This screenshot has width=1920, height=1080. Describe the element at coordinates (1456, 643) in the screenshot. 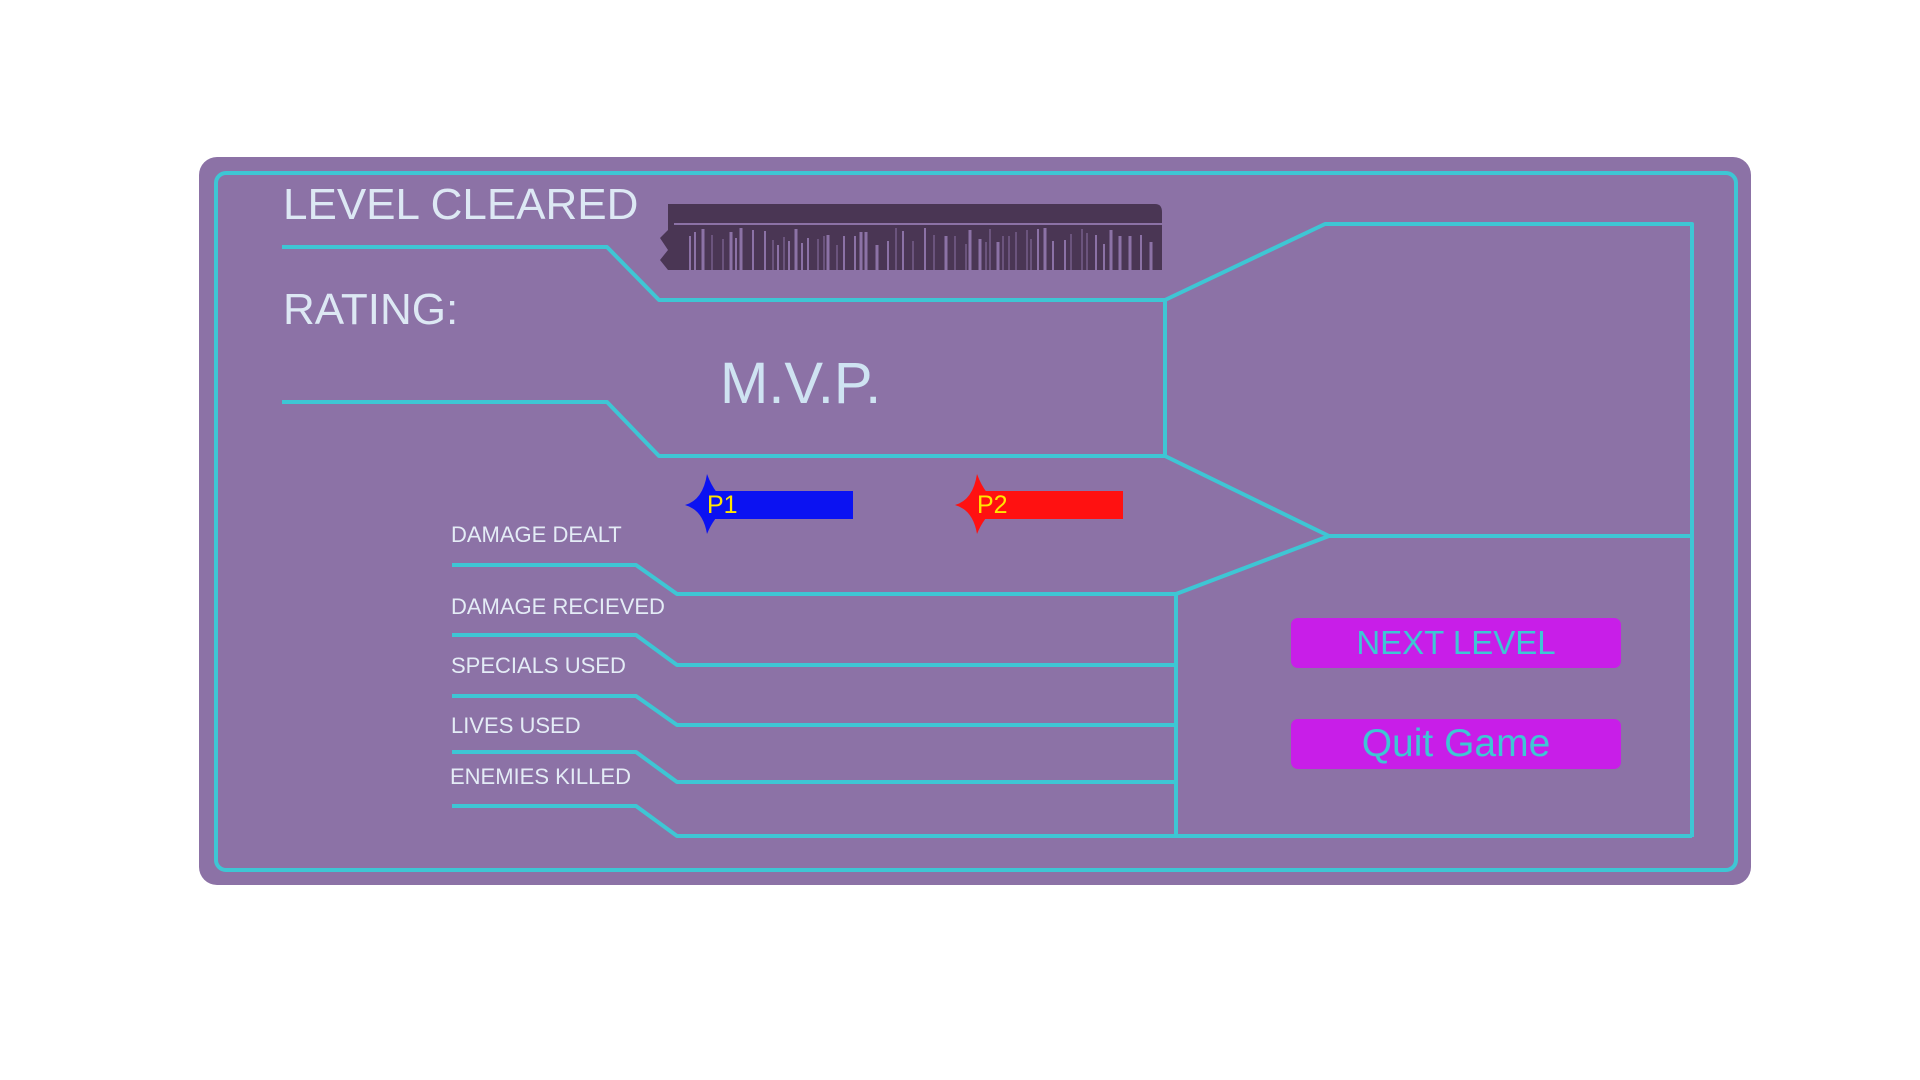

I see `next-level-button: NEXT LEVEL` at that location.